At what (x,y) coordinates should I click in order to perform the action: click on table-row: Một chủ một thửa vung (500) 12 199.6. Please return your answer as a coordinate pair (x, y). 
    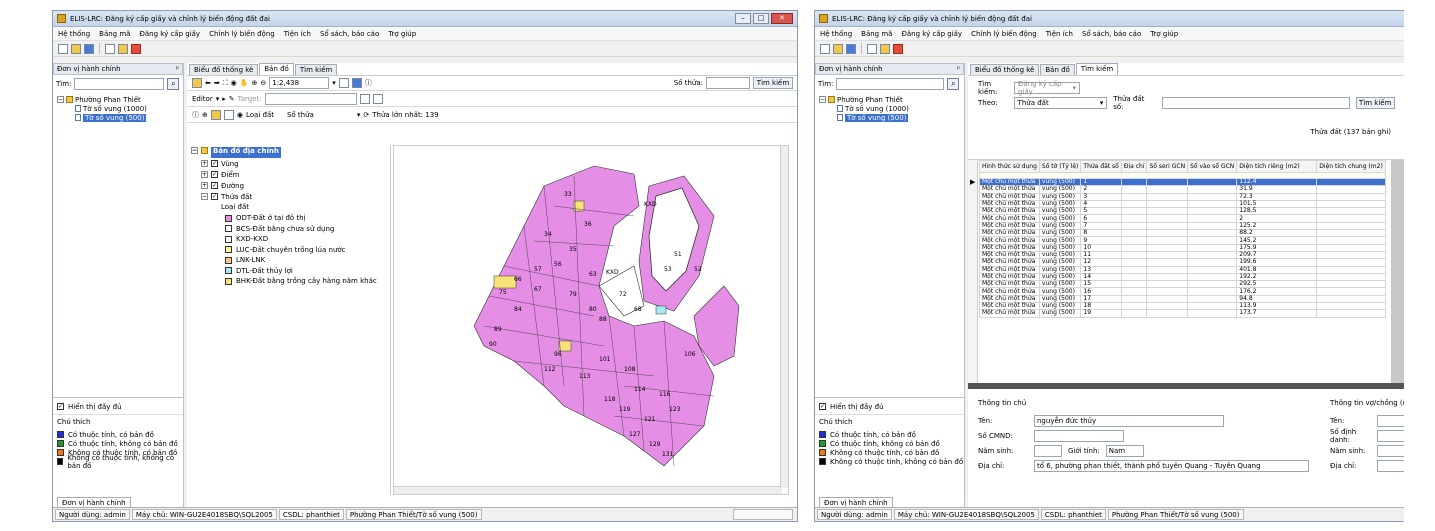
    Looking at the image, I should click on (1182, 262).